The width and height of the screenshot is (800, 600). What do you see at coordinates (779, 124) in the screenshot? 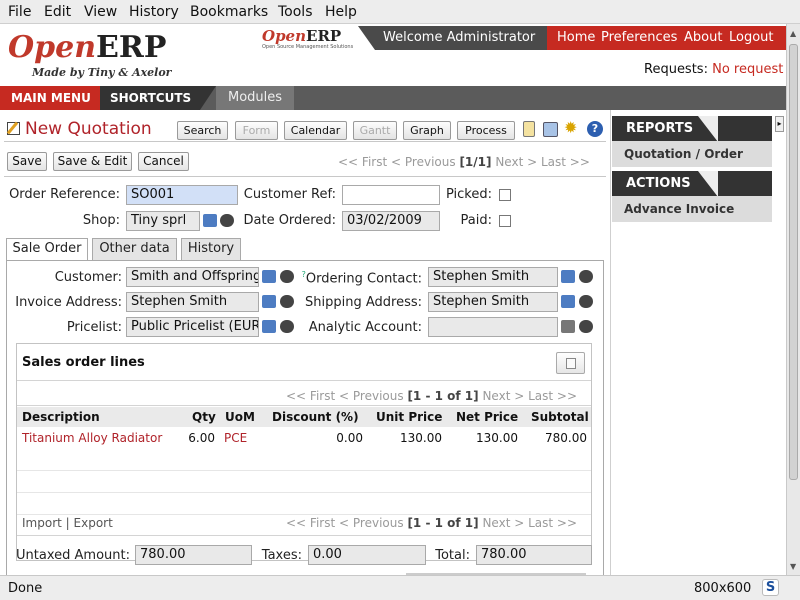
I see `sidebar-collapse-arrow: ▸` at bounding box center [779, 124].